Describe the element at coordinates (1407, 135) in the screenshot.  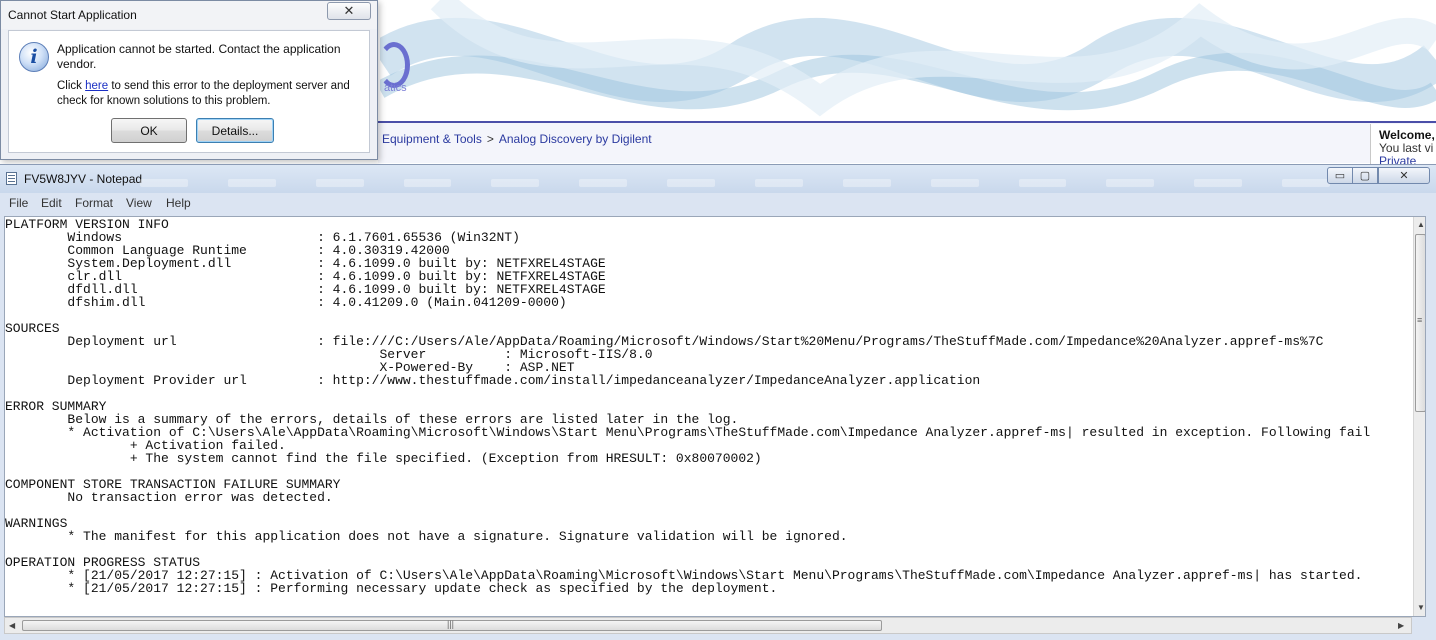
I see `welcome-title: Welcome,` at that location.